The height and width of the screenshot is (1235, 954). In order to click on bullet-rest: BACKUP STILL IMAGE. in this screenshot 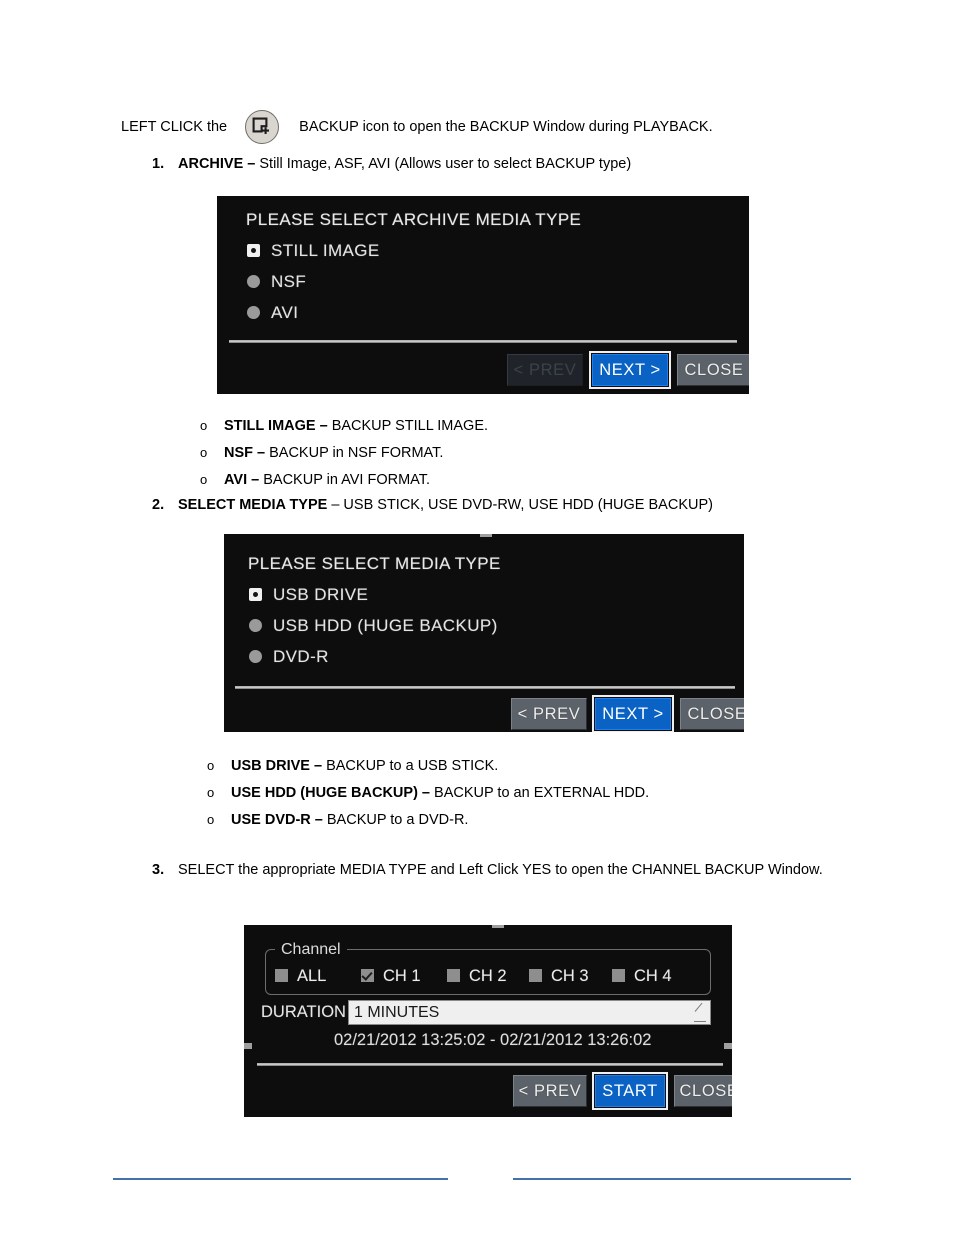, I will do `click(408, 426)`.